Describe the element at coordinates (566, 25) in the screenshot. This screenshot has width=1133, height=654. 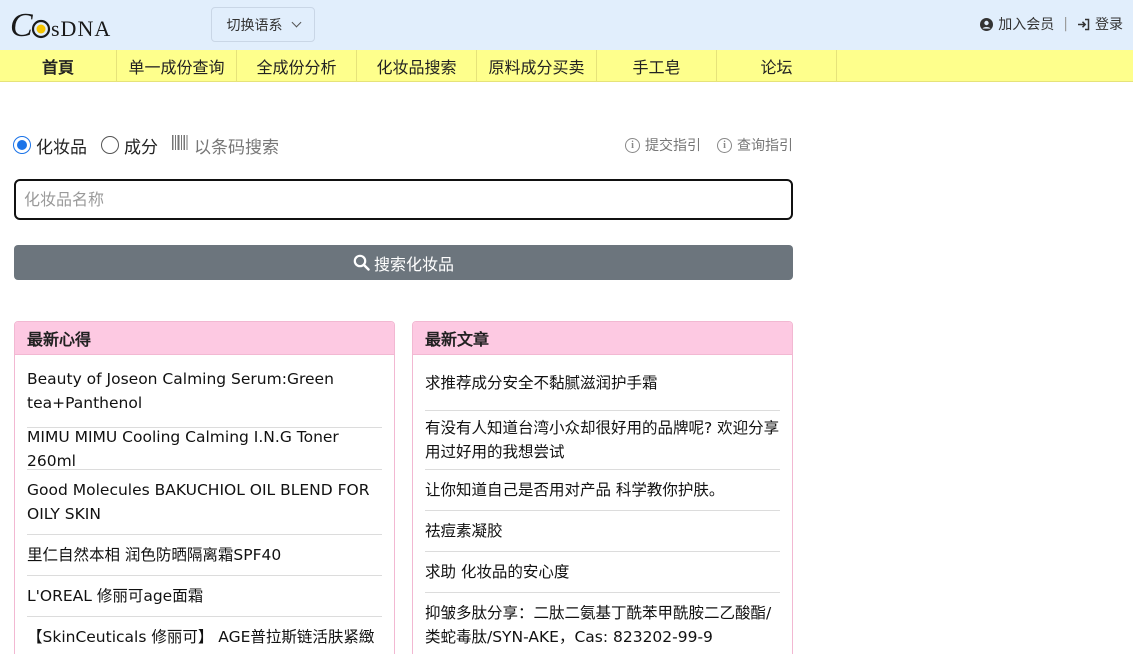
I see `top-header: C sDNA 切换语系 加入会员 | 登录` at that location.